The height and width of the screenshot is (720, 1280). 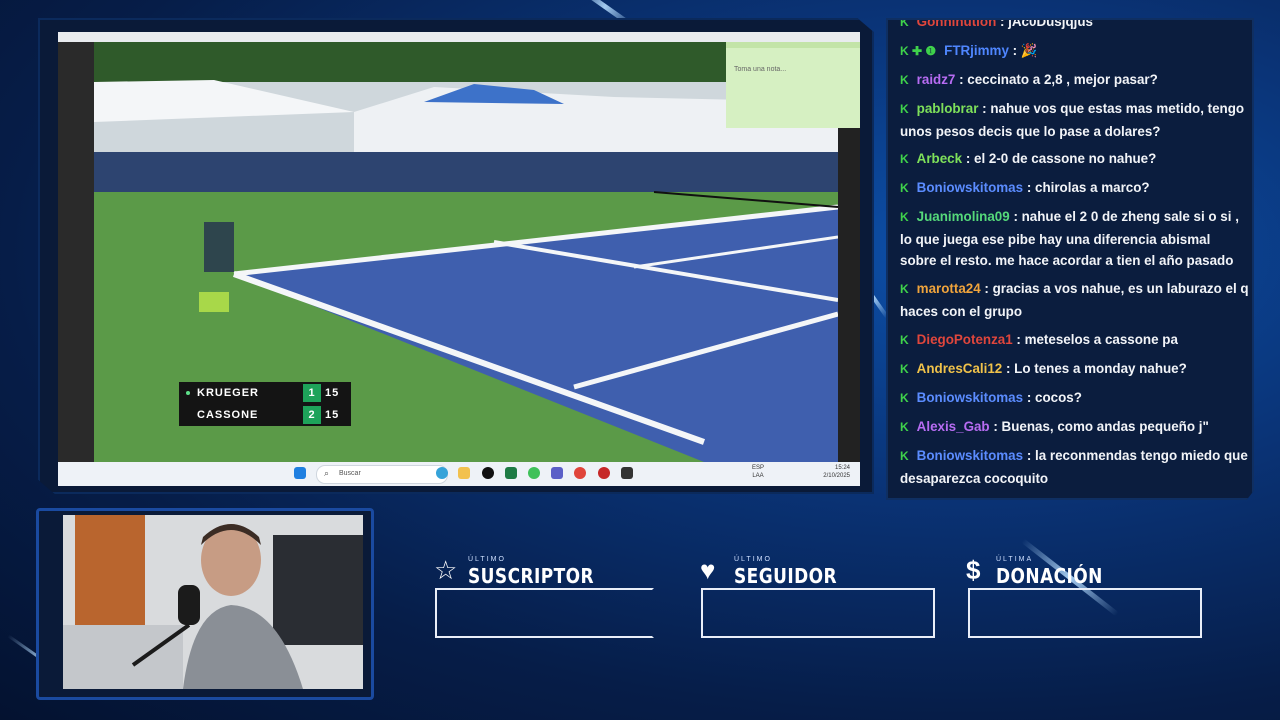 I want to click on last-follower-box, so click(x=818, y=613).